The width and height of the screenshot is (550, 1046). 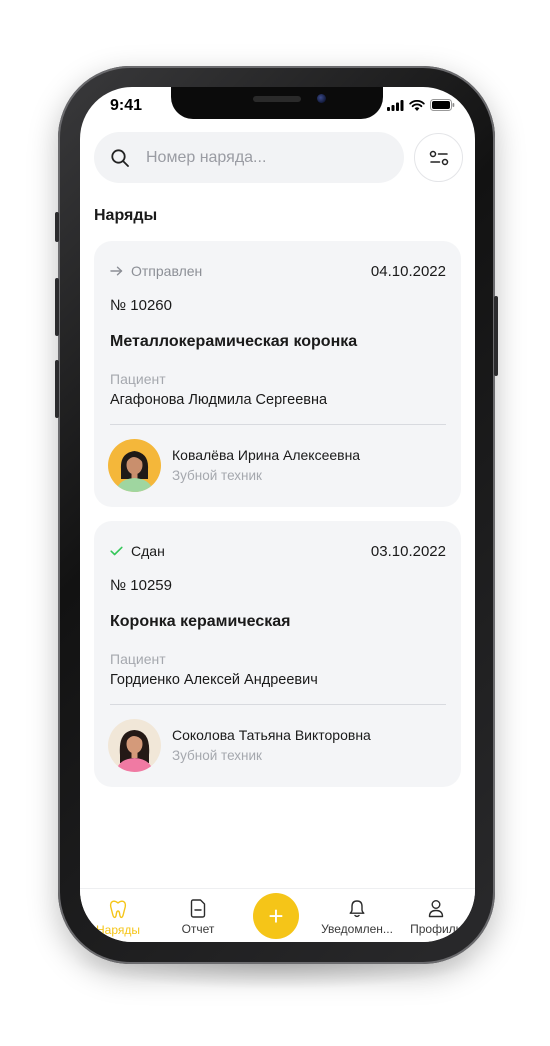 I want to click on order-title: Металлокерамическая коронка, so click(x=234, y=341).